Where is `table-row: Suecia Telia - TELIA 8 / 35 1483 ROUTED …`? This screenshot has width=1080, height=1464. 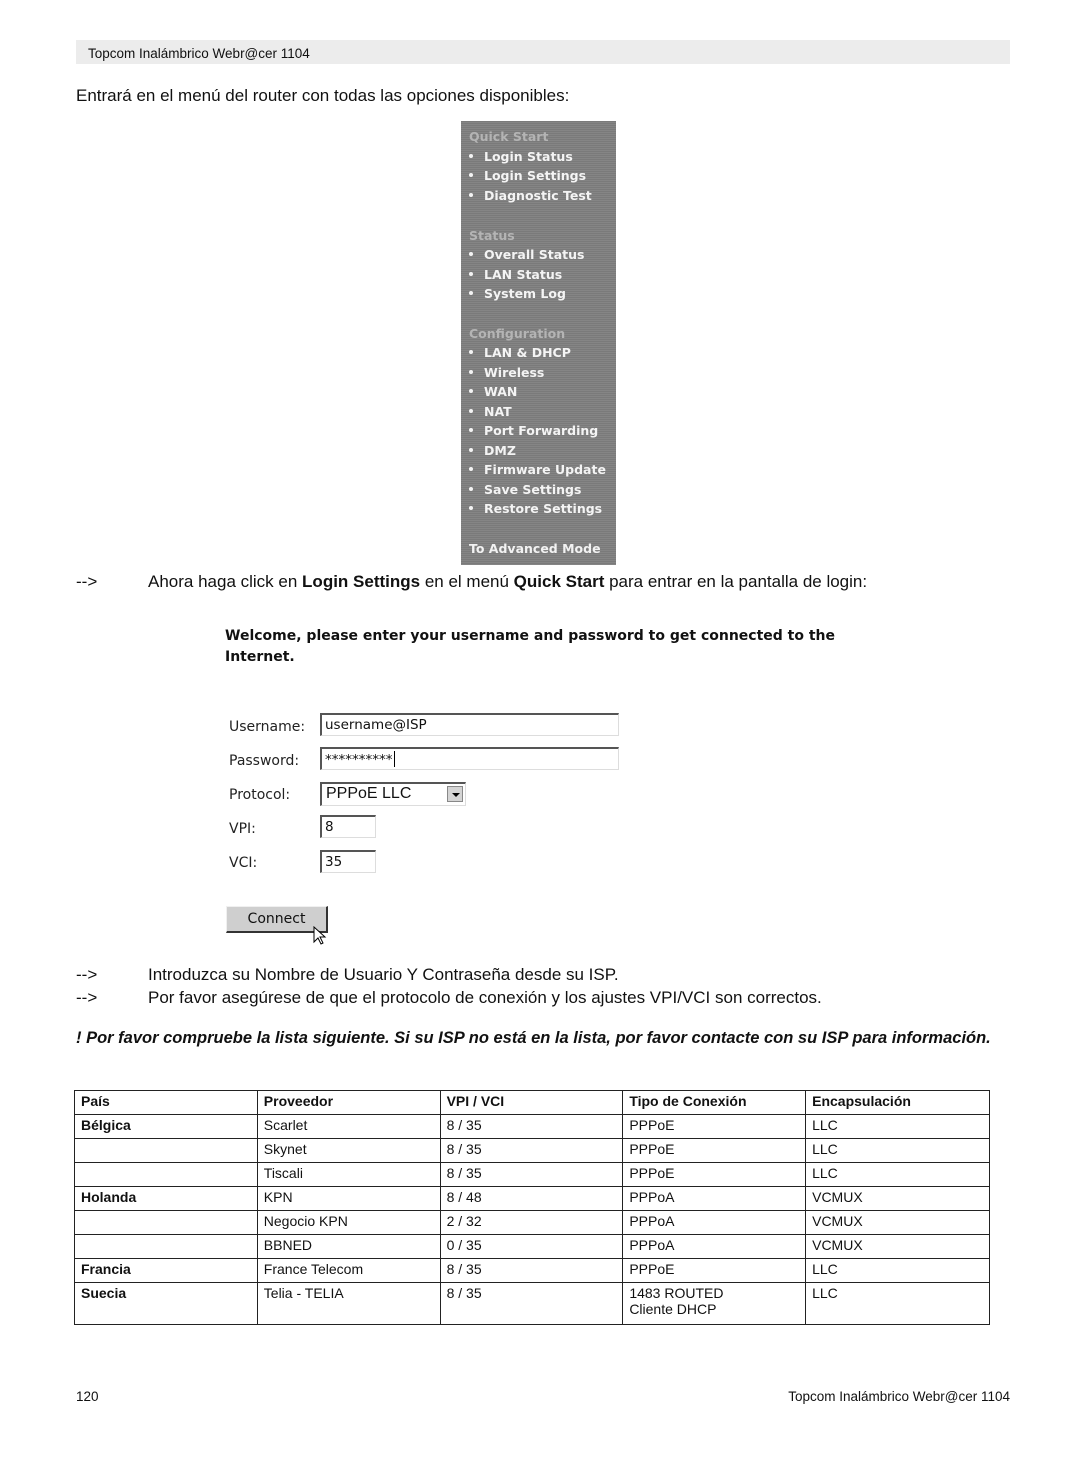 table-row: Suecia Telia - TELIA 8 / 35 1483 ROUTED … is located at coordinates (532, 1303).